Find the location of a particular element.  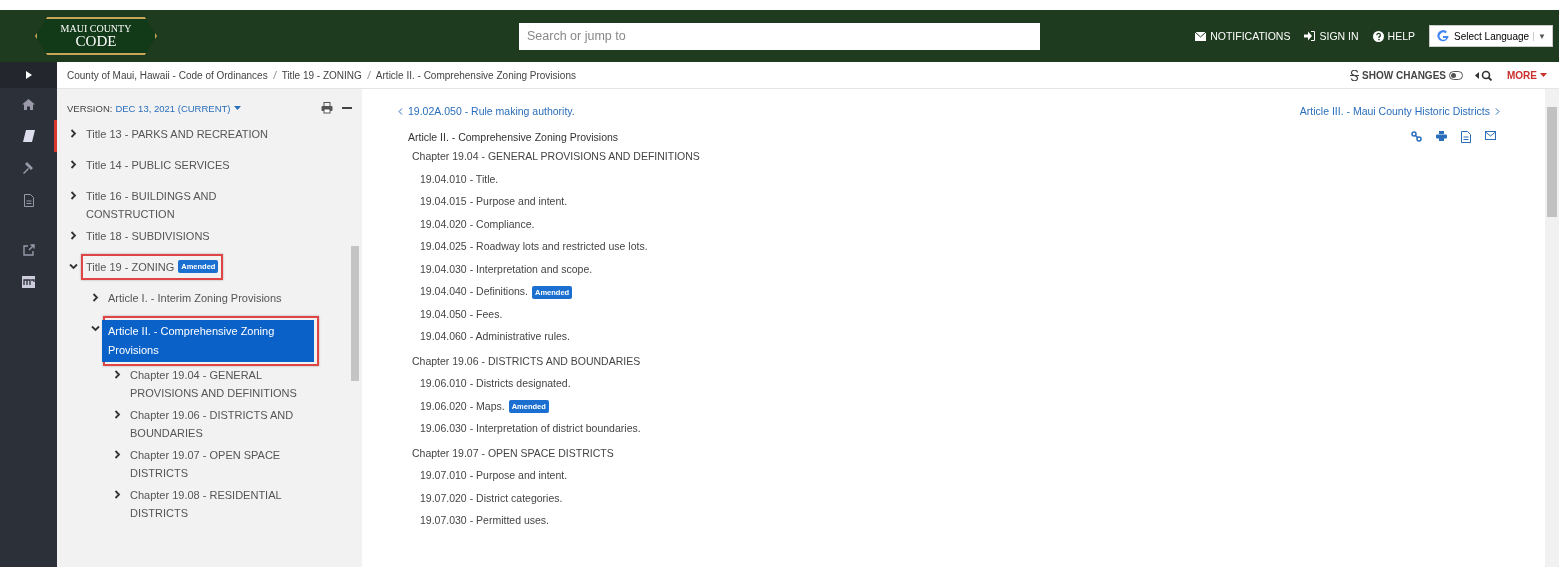

tree-item: Title 16 - BUILDINGS AND CONSTRUCTION is located at coordinates (186, 205).